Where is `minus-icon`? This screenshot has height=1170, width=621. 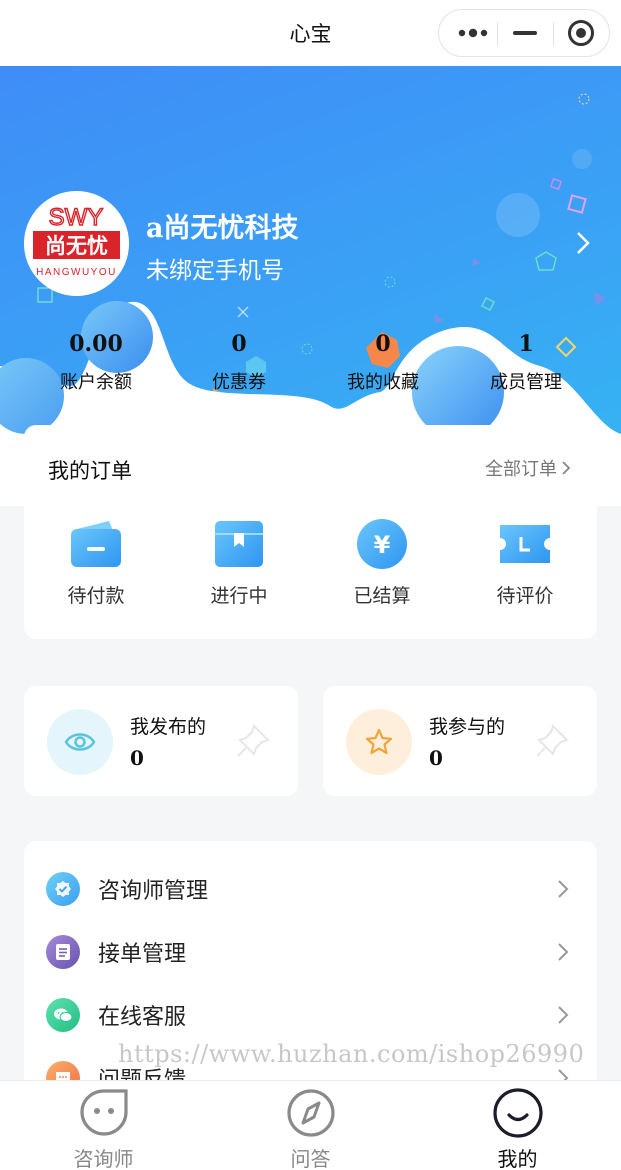 minus-icon is located at coordinates (525, 33).